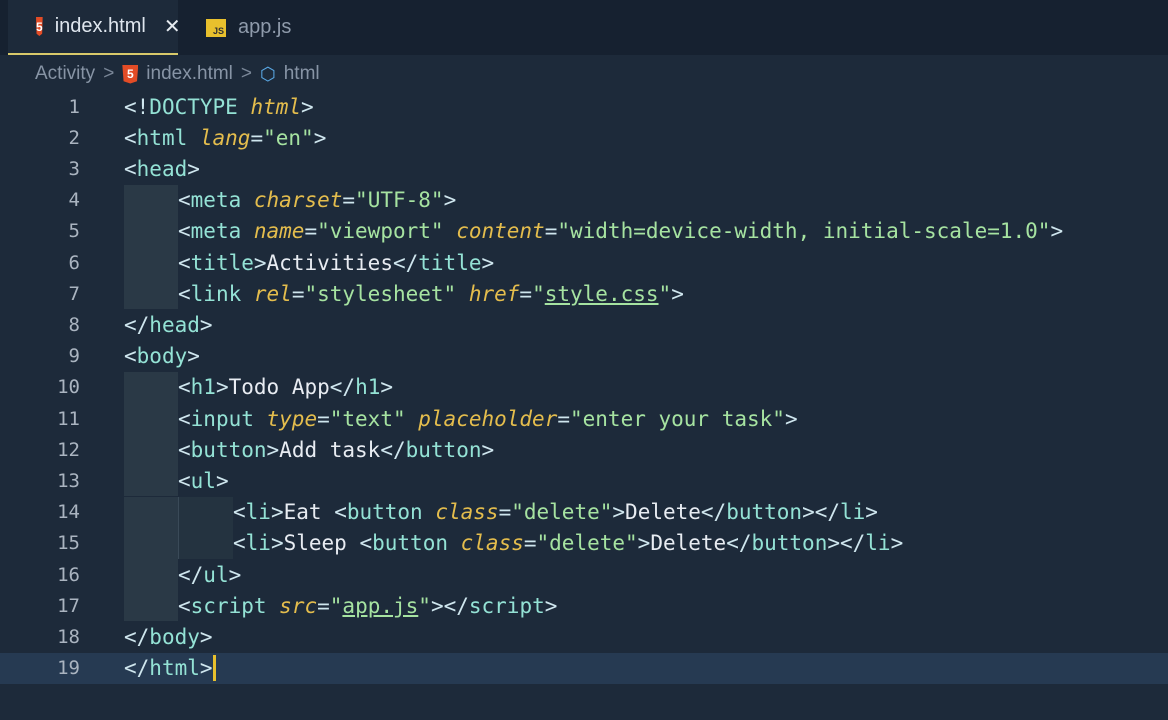 The height and width of the screenshot is (720, 1168). I want to click on code-token: h1, so click(203, 387).